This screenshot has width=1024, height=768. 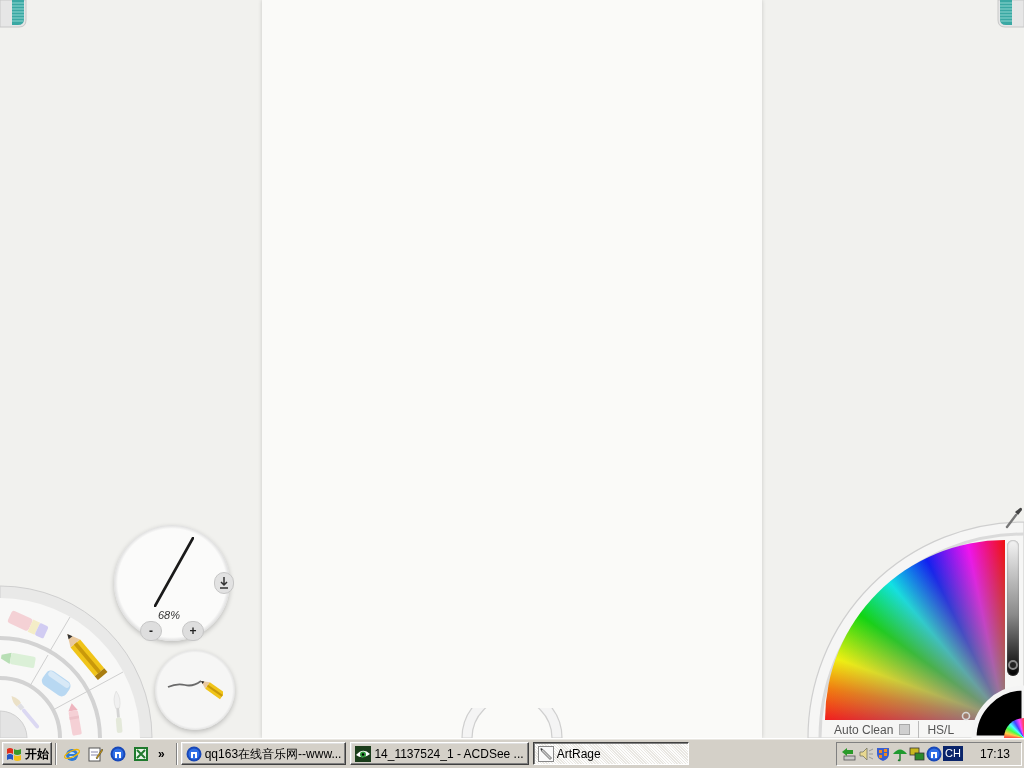 I want to click on tool-preview-button, so click(x=195, y=690).